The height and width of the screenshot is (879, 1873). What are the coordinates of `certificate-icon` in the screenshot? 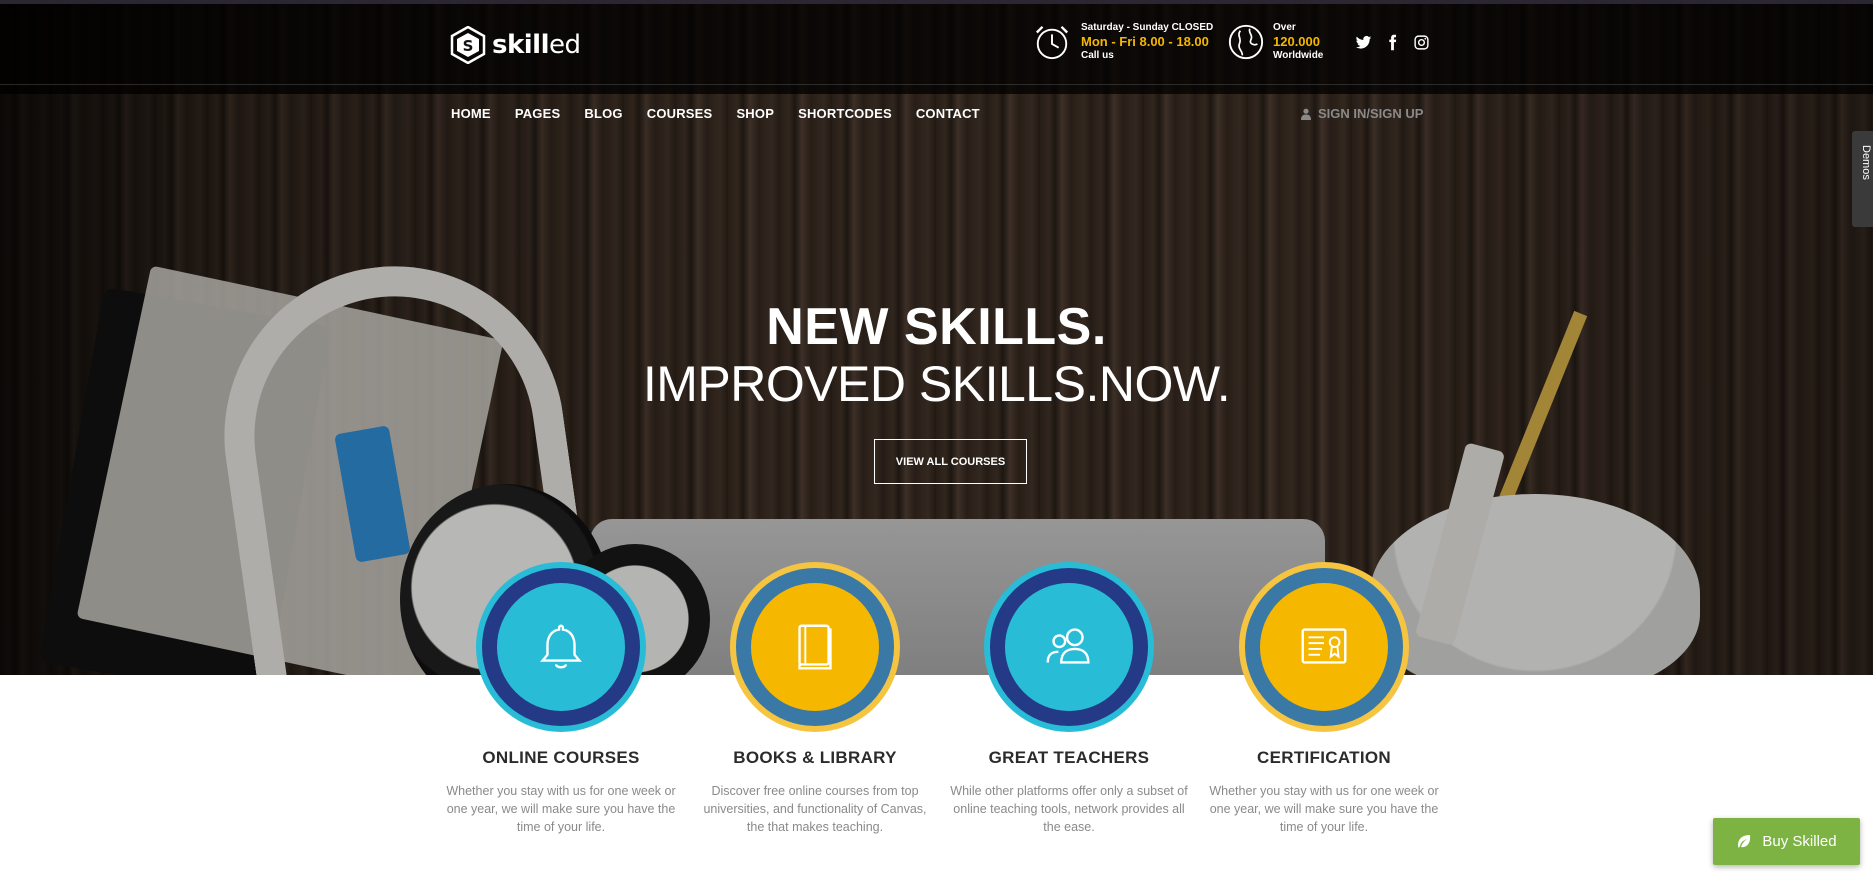 It's located at (1324, 646).